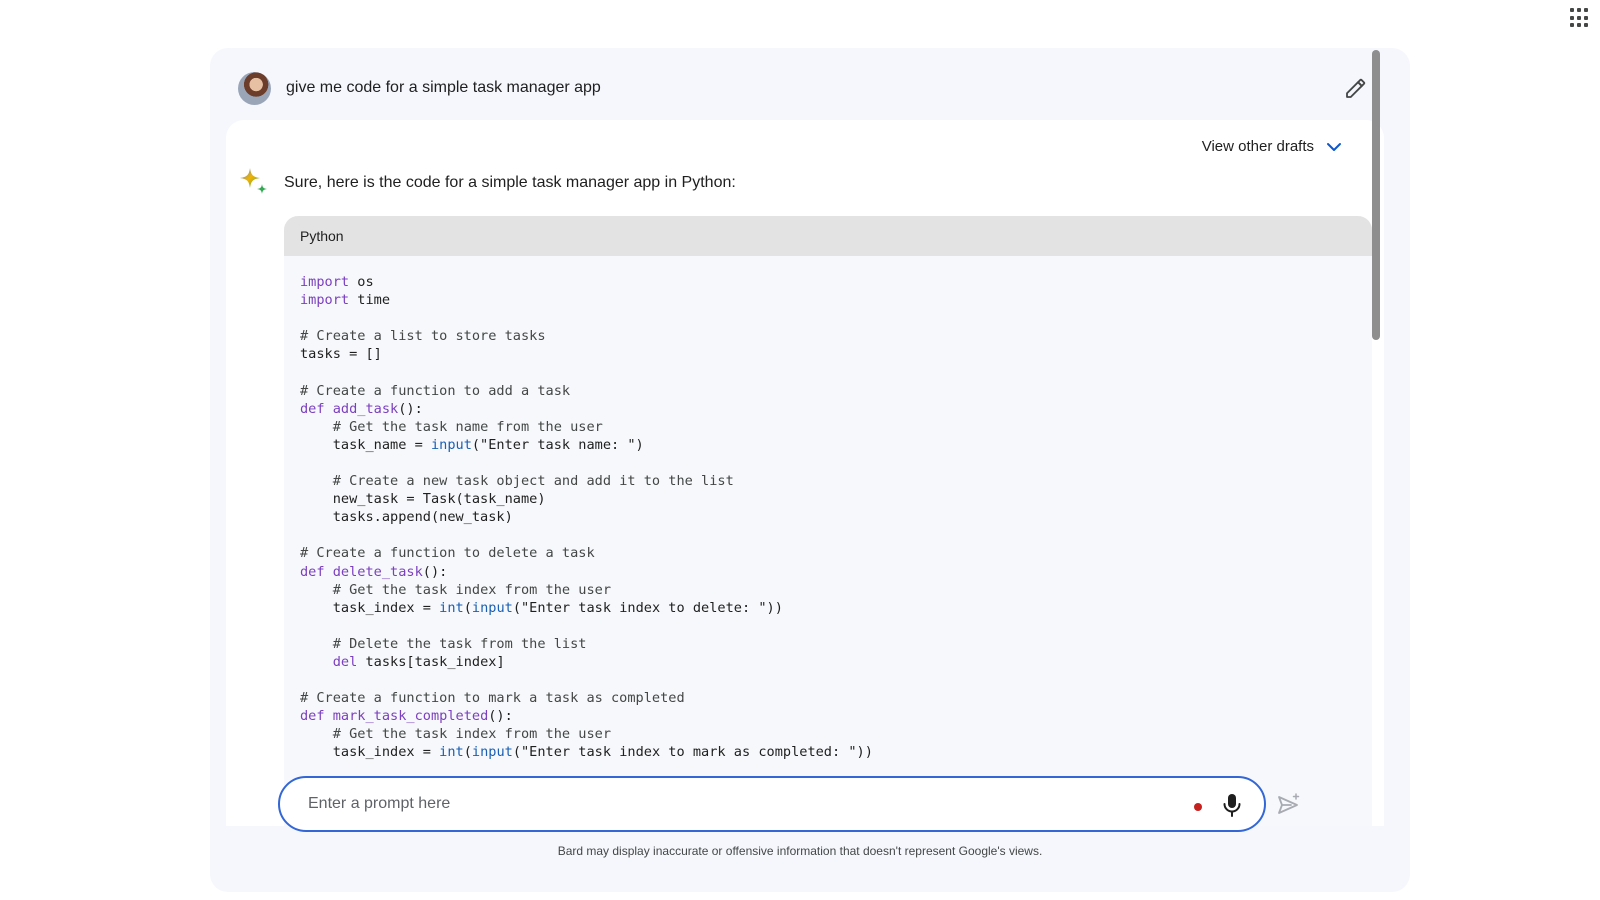  Describe the element at coordinates (435, 390) in the screenshot. I see `code-line: # Create a function to add a task` at that location.